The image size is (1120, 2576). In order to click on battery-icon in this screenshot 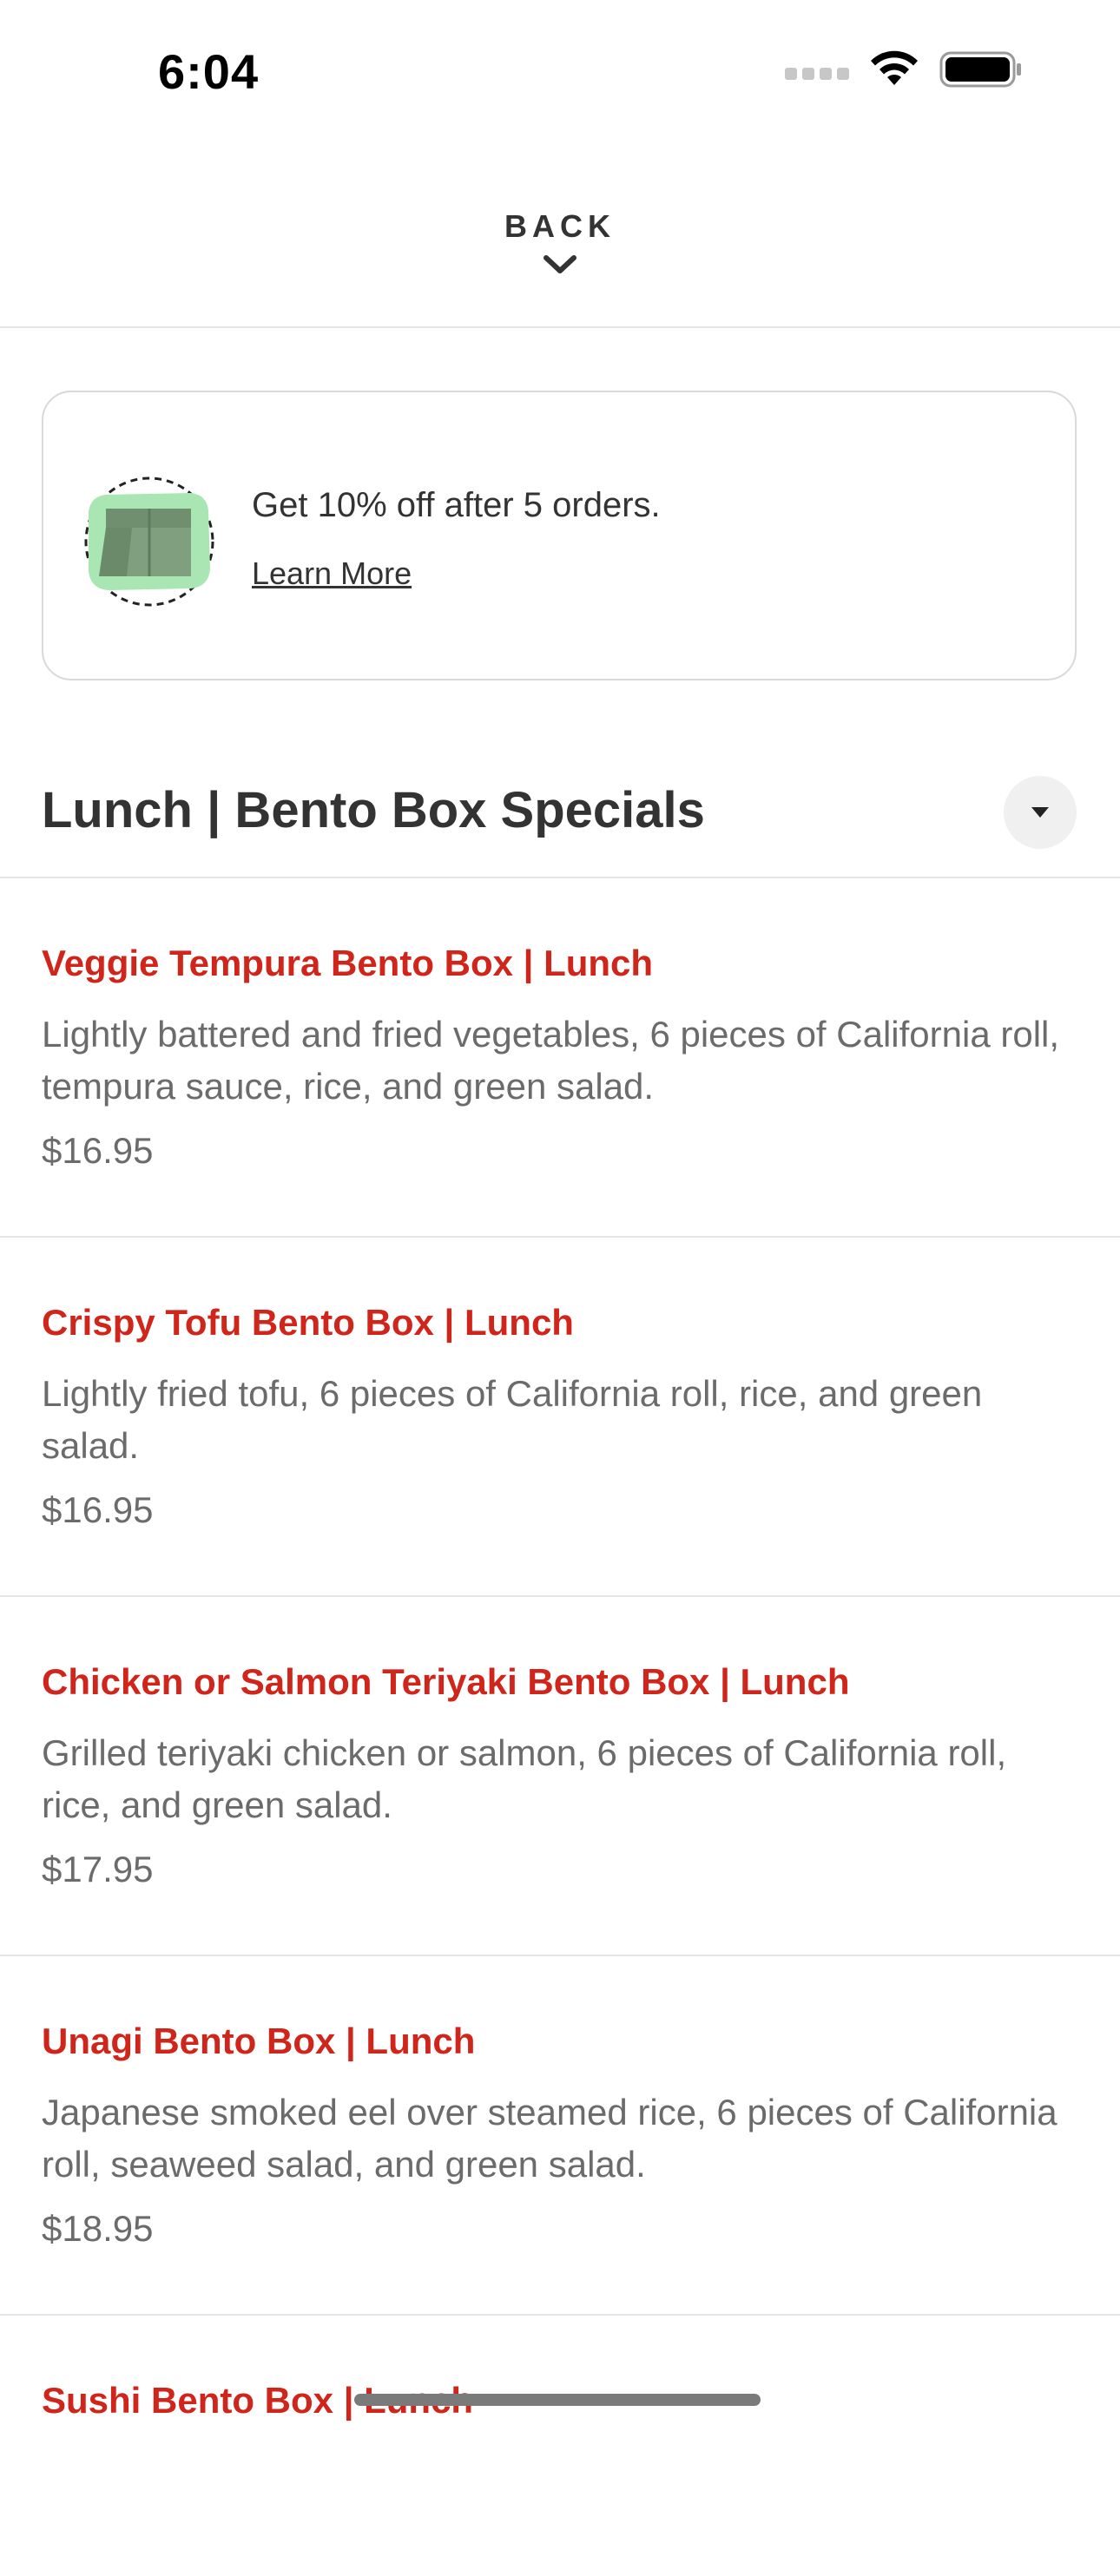, I will do `click(980, 69)`.